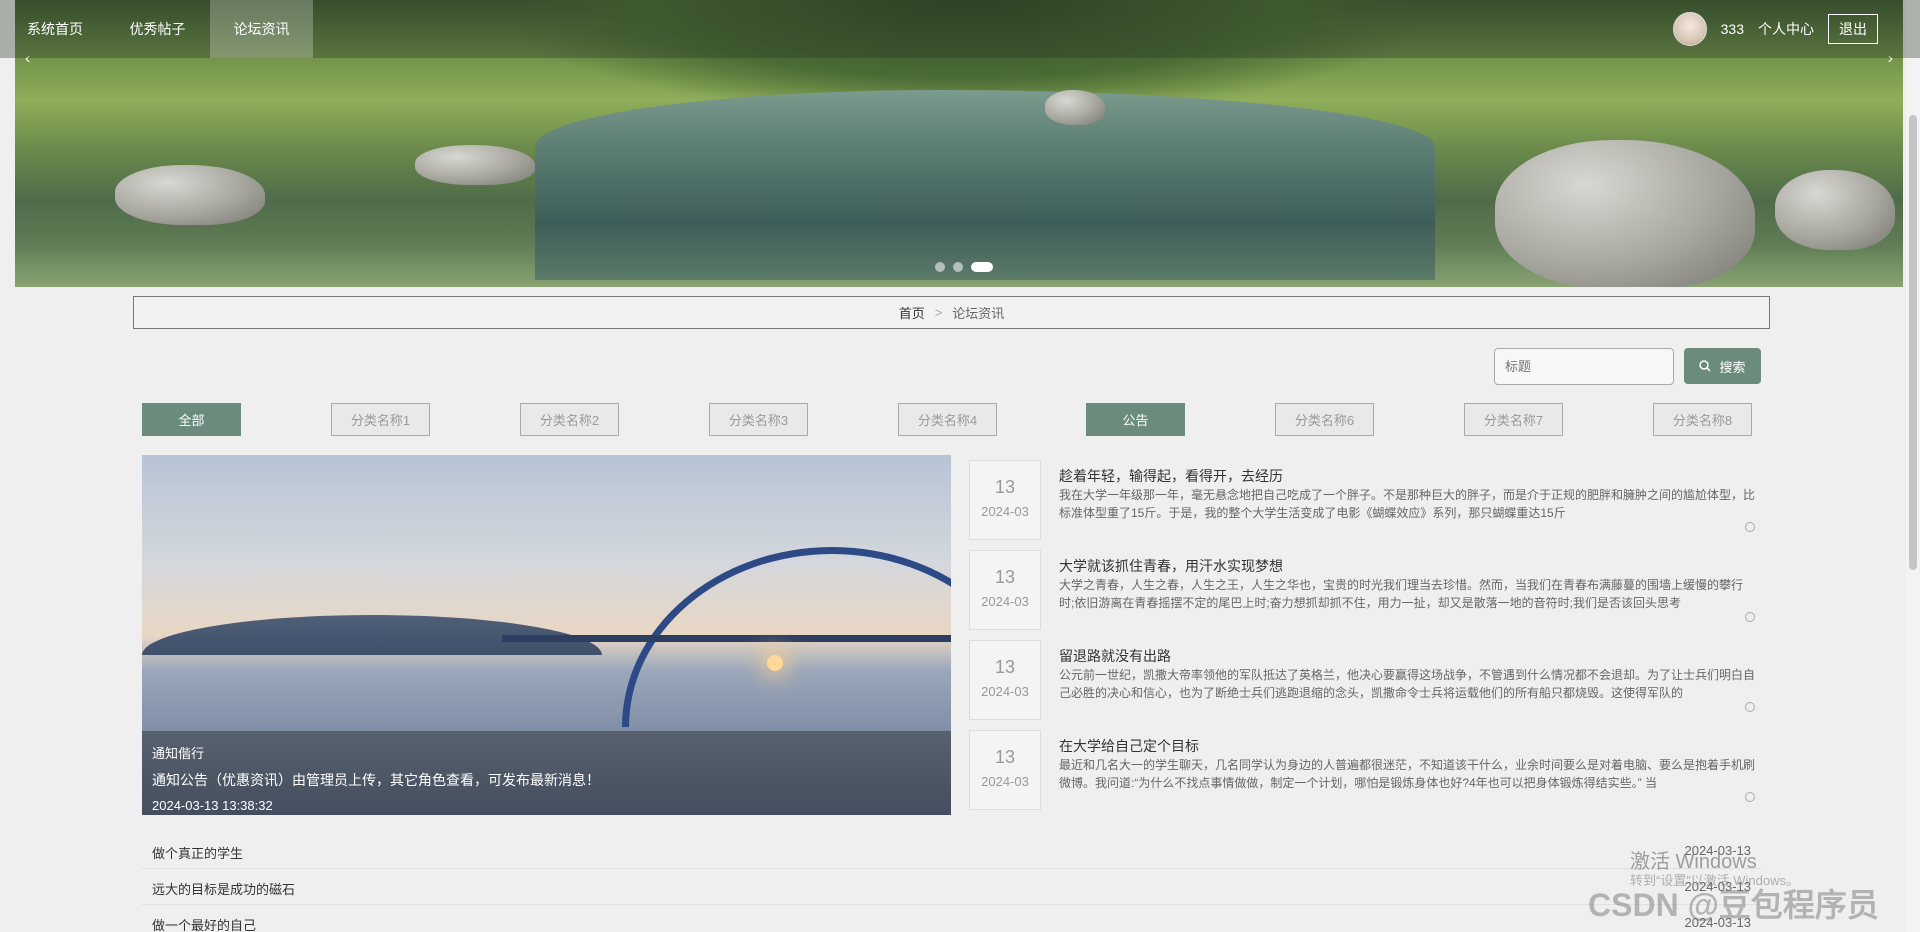  Describe the element at coordinates (1732, 29) in the screenshot. I see `username: 333` at that location.